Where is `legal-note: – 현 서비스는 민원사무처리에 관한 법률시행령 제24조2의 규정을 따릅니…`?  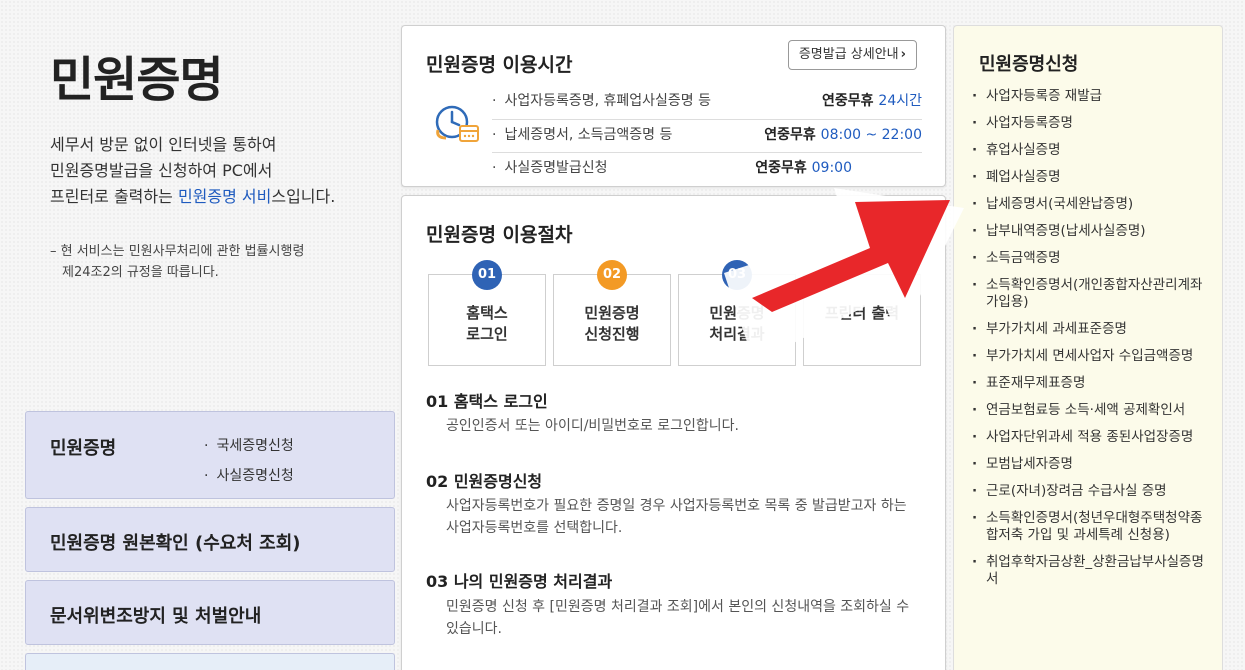
legal-note: – 현 서비스는 민원사무처리에 관한 법률시행령 제24조2의 규정을 따릅니… is located at coordinates (210, 262).